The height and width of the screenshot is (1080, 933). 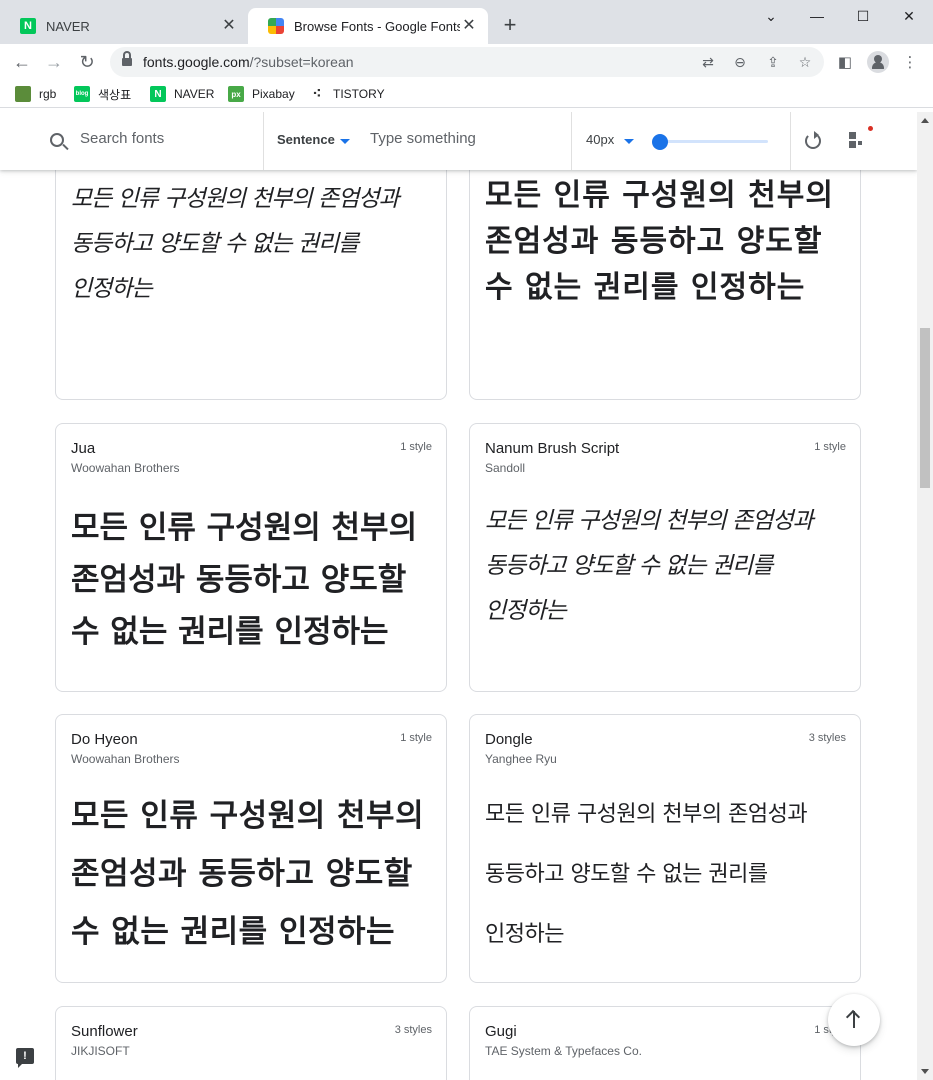 What do you see at coordinates (317, 93) in the screenshot?
I see `tistory-icon: ⁖` at bounding box center [317, 93].